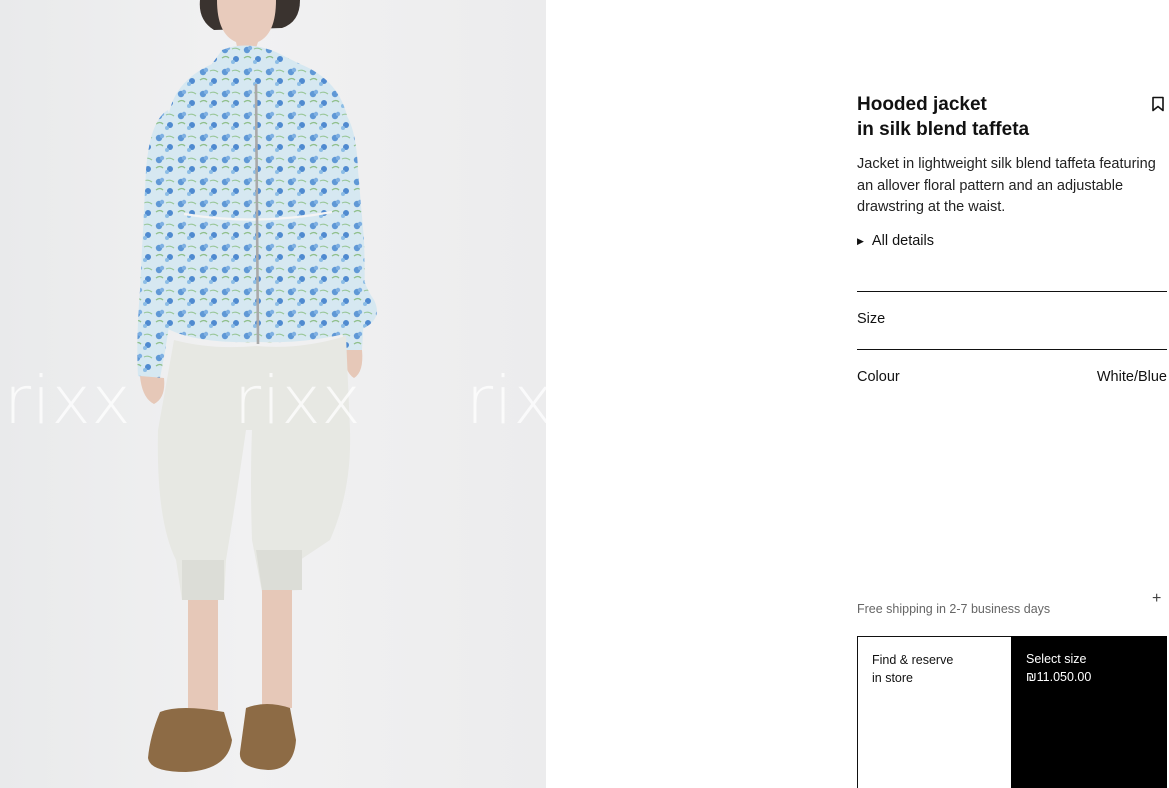  I want to click on shipping-info: Free shipping in 2-7 business days, so click(954, 609).